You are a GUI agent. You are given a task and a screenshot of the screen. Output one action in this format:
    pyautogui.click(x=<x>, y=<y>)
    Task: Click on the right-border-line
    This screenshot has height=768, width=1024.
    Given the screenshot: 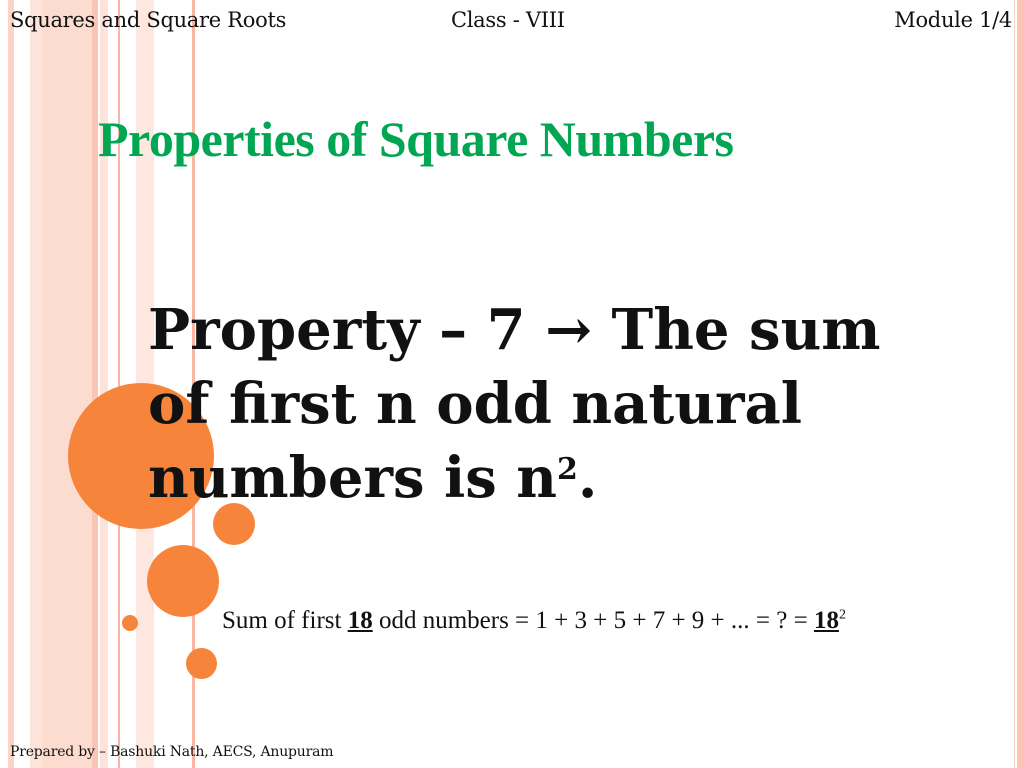 What is the action you would take?
    pyautogui.click(x=1014, y=384)
    